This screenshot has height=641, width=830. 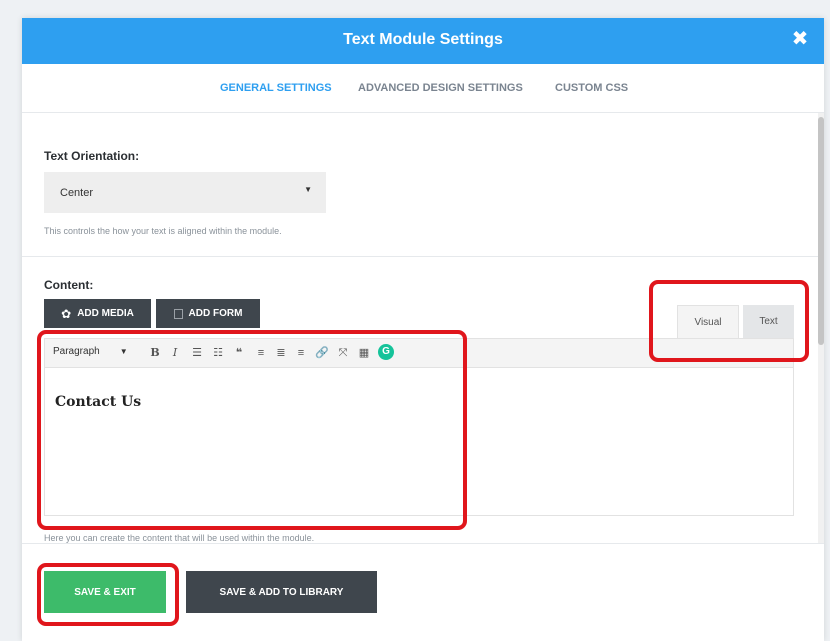 I want to click on toolbar-toggle-icon: ▦, so click(x=364, y=353).